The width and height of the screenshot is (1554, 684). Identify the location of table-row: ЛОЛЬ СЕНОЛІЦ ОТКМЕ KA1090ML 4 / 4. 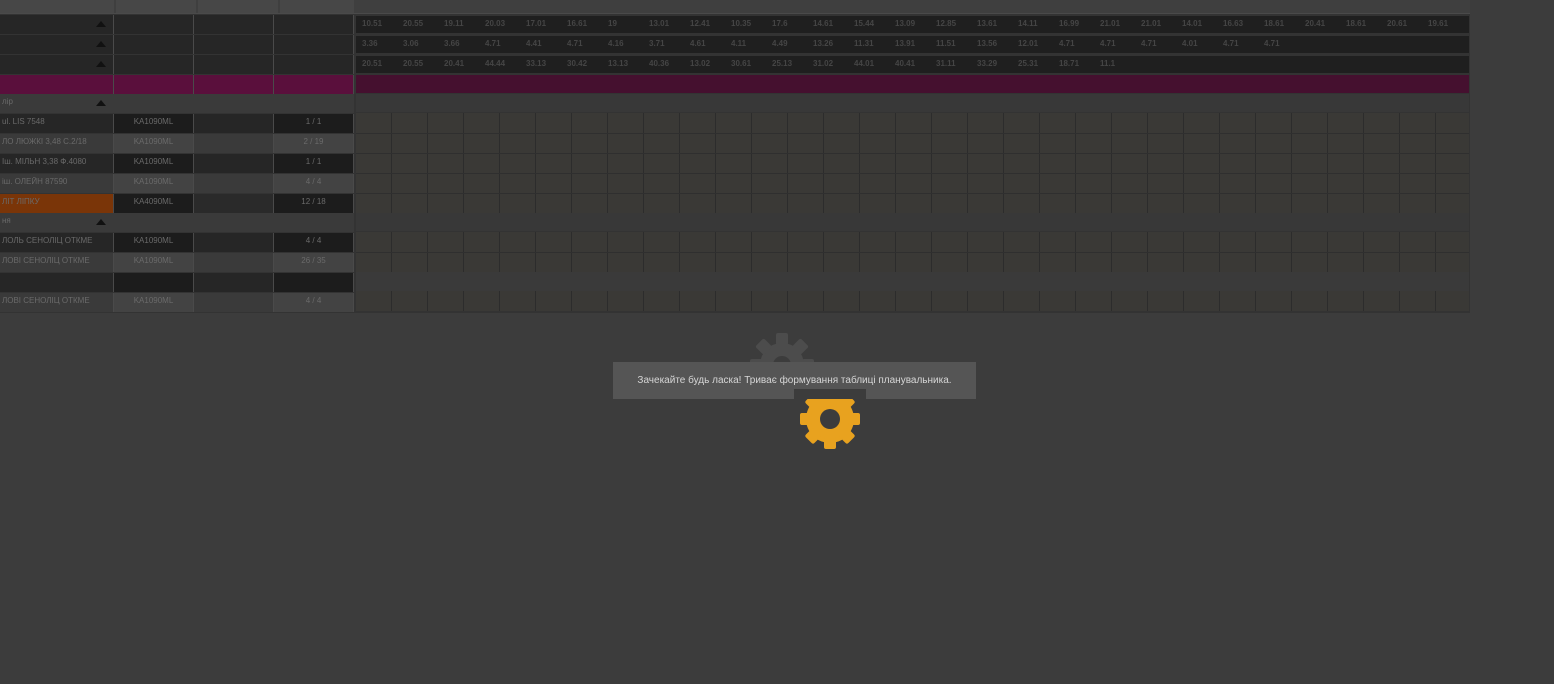
(177, 242).